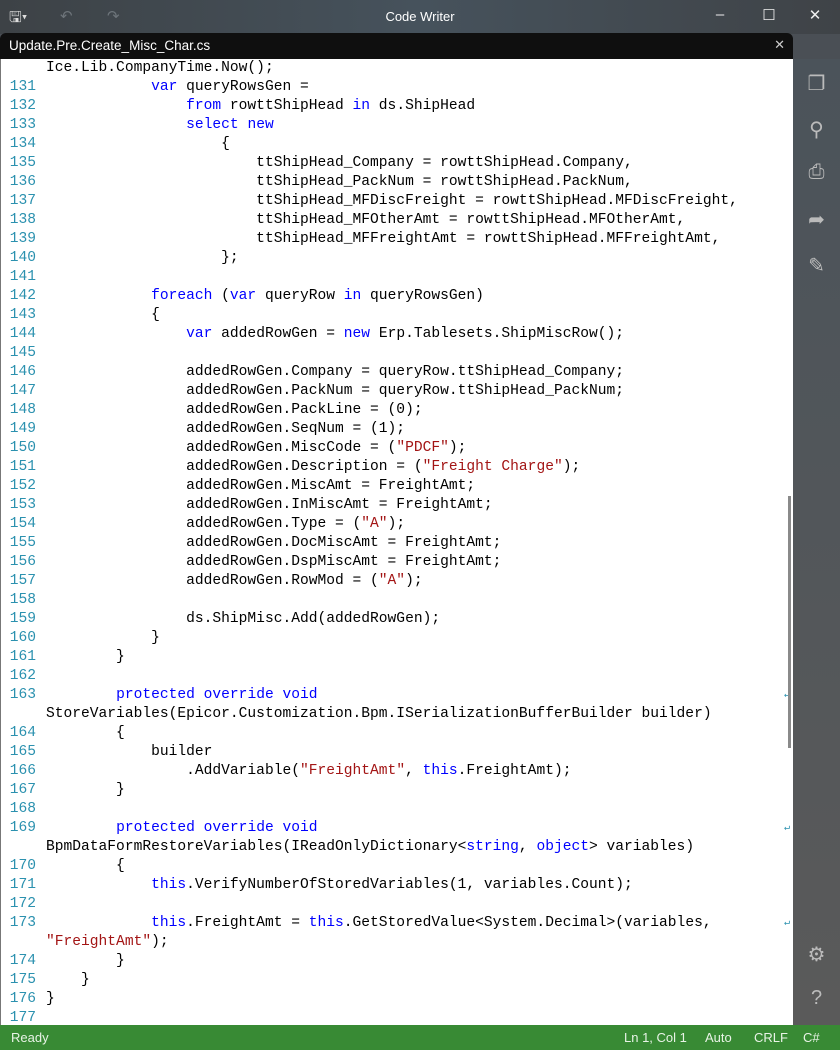 This screenshot has width=840, height=1050. I want to click on code-line: 134 {, so click(397, 144).